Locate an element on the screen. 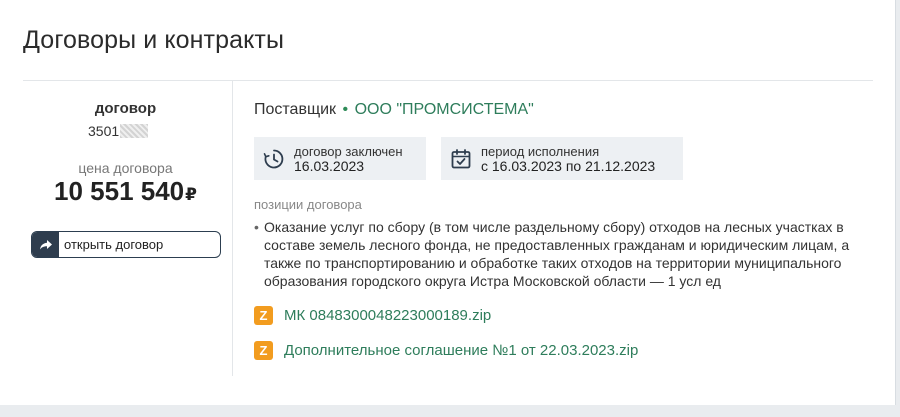 The image size is (900, 417). concluded-info: договор заключен 16.03.2023 is located at coordinates (348, 159).